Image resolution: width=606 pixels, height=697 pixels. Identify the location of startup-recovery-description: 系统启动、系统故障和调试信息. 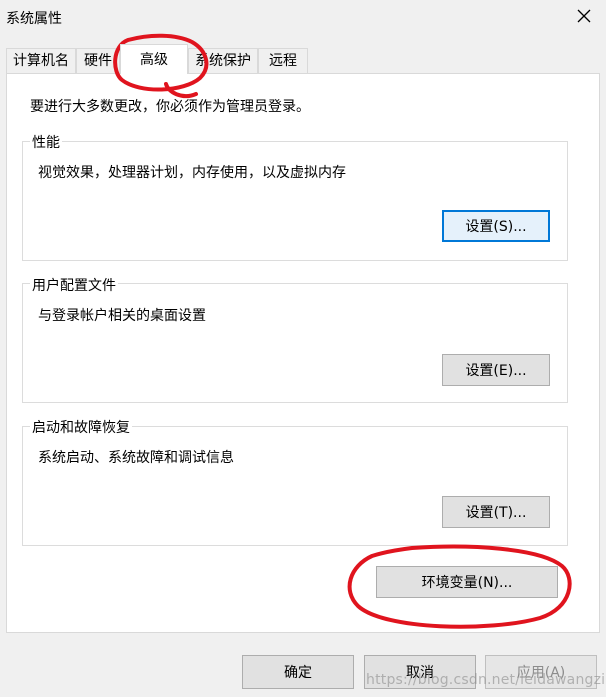
(136, 458).